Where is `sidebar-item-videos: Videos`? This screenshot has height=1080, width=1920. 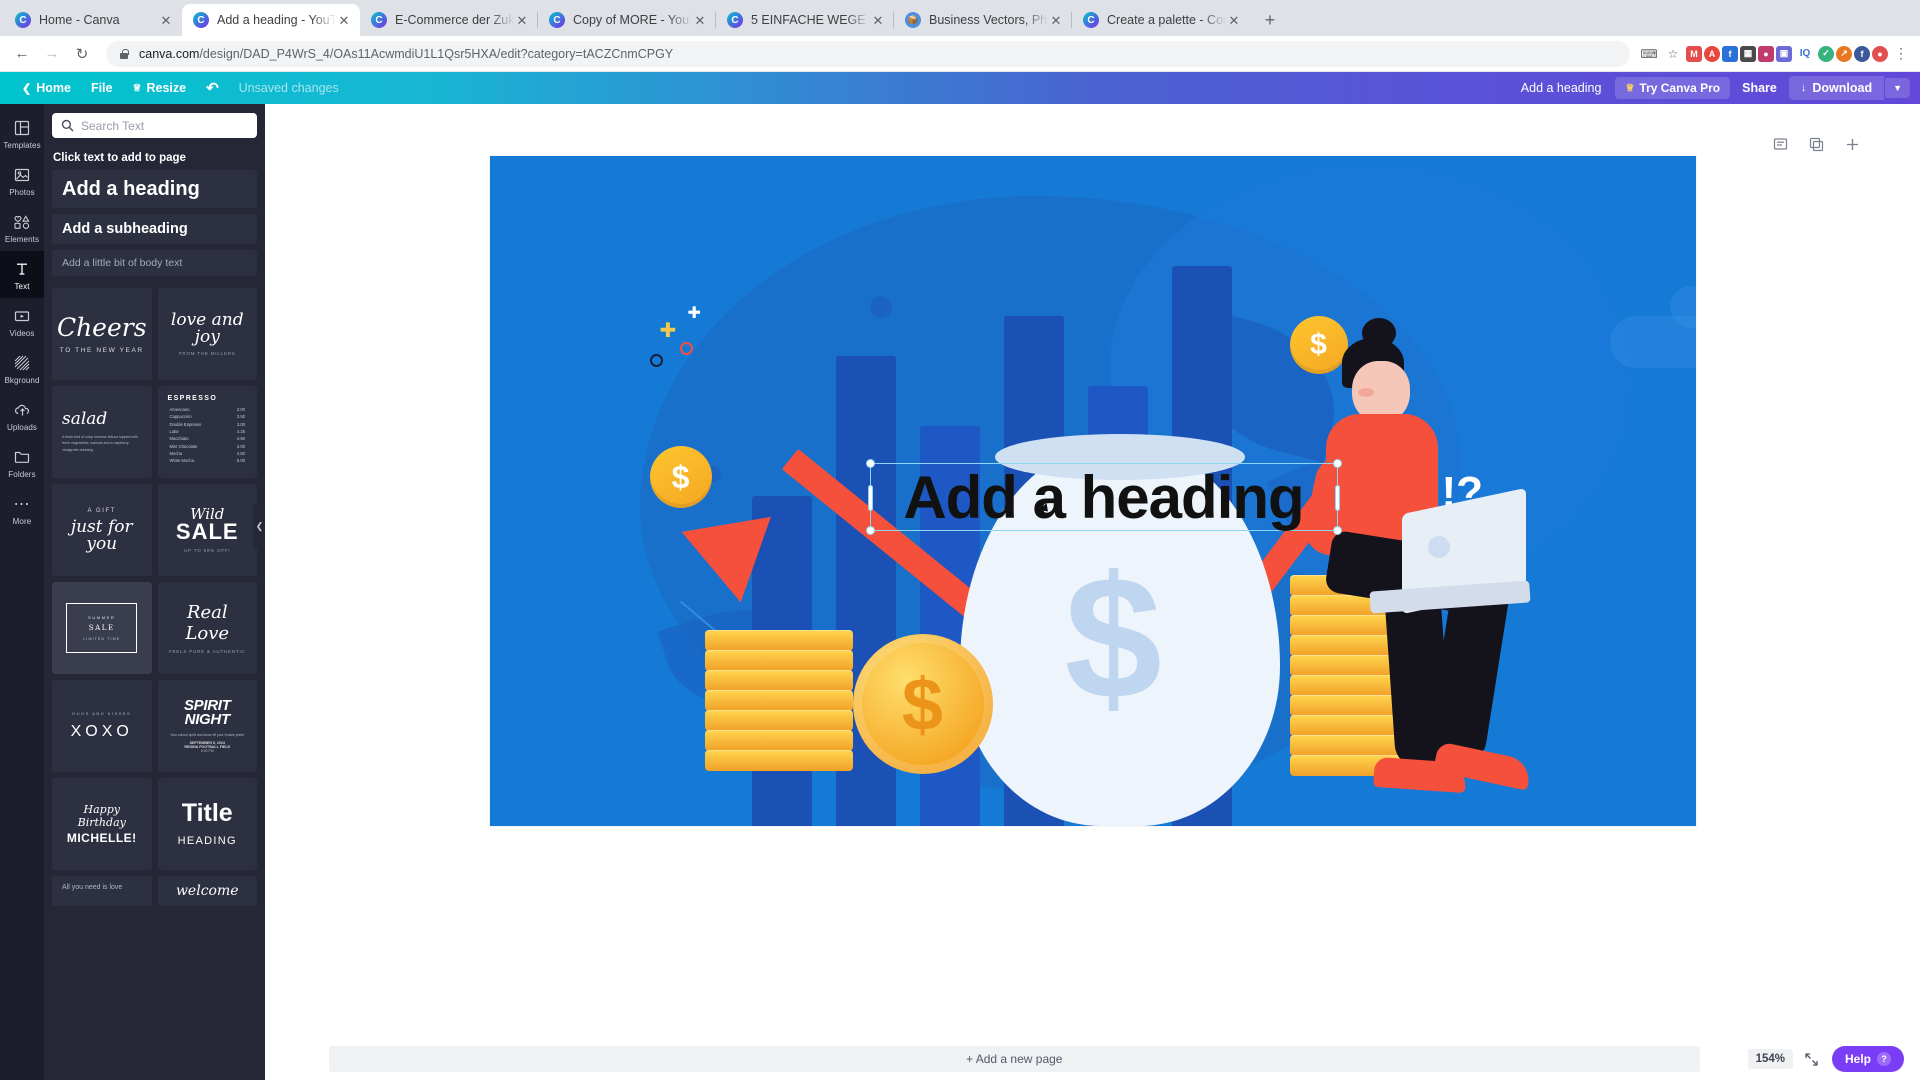
sidebar-item-videos: Videos is located at coordinates (22, 321).